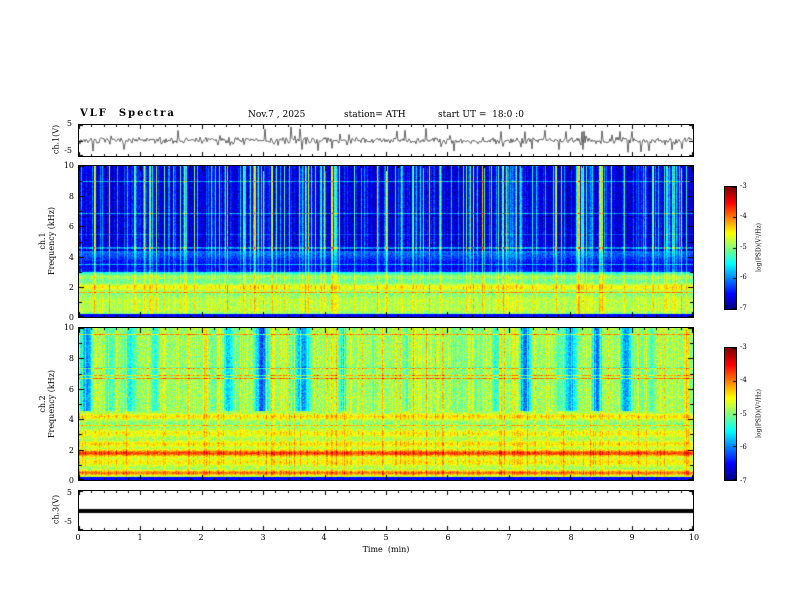 The image size is (792, 612). Describe the element at coordinates (128, 113) in the screenshot. I see `figure-title: VLF Spectra` at that location.